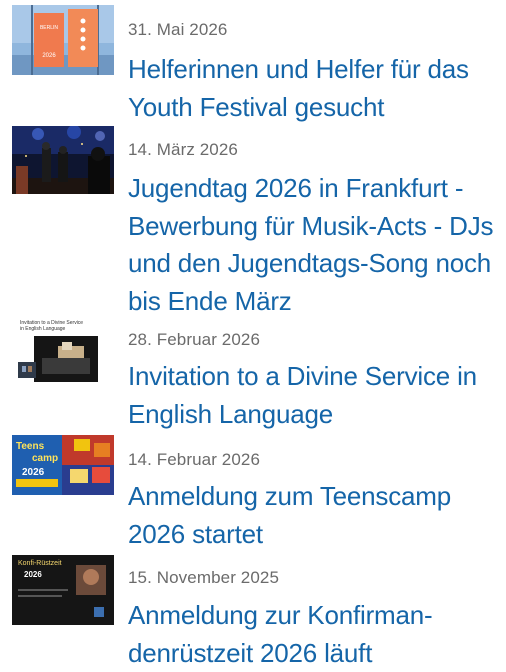 The image size is (506, 672). I want to click on news-date: 14. März 2026, so click(183, 149).